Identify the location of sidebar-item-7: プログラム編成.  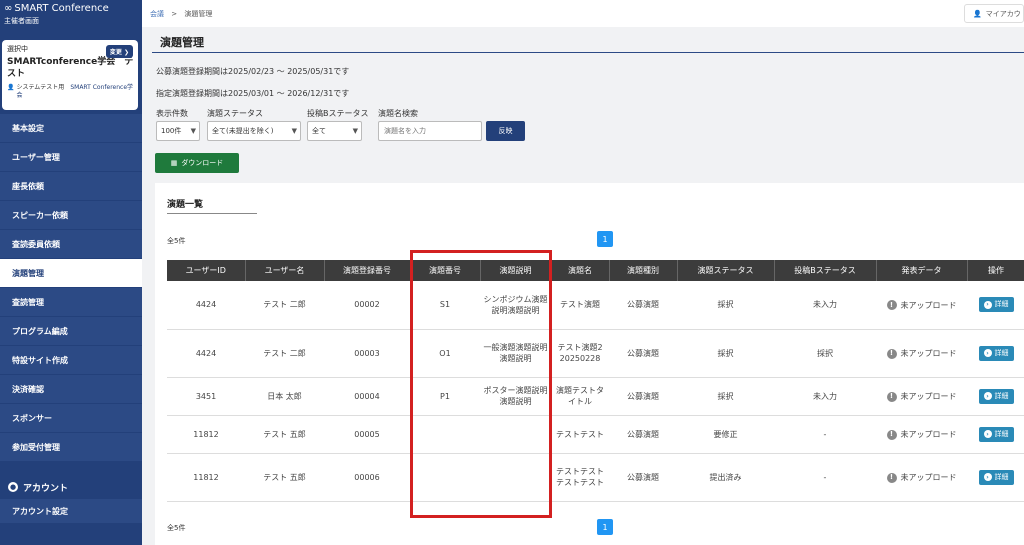
(71, 331).